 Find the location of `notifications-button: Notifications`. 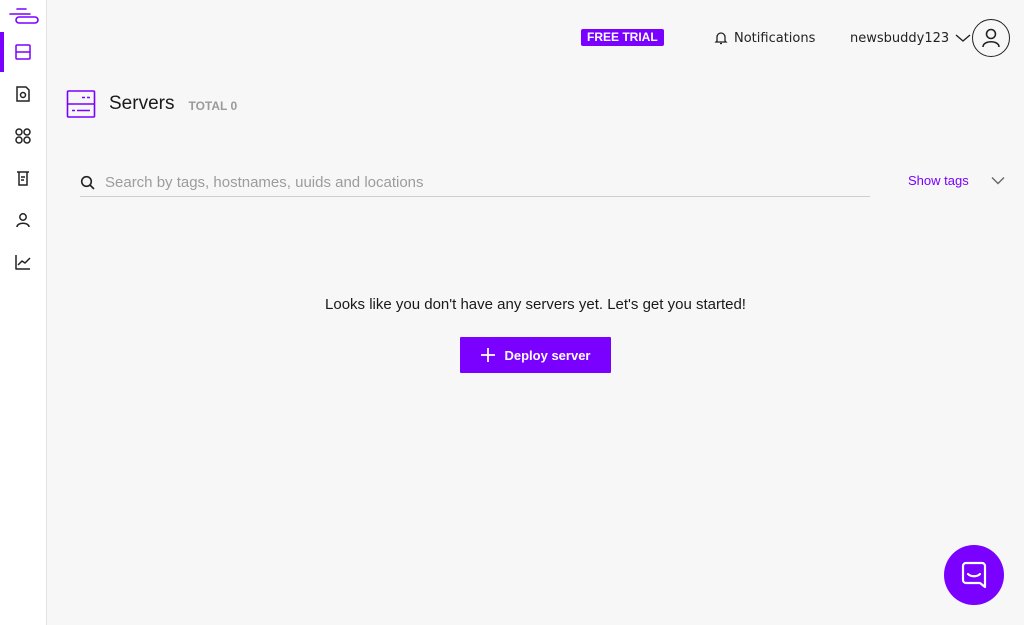

notifications-button: Notifications is located at coordinates (764, 38).